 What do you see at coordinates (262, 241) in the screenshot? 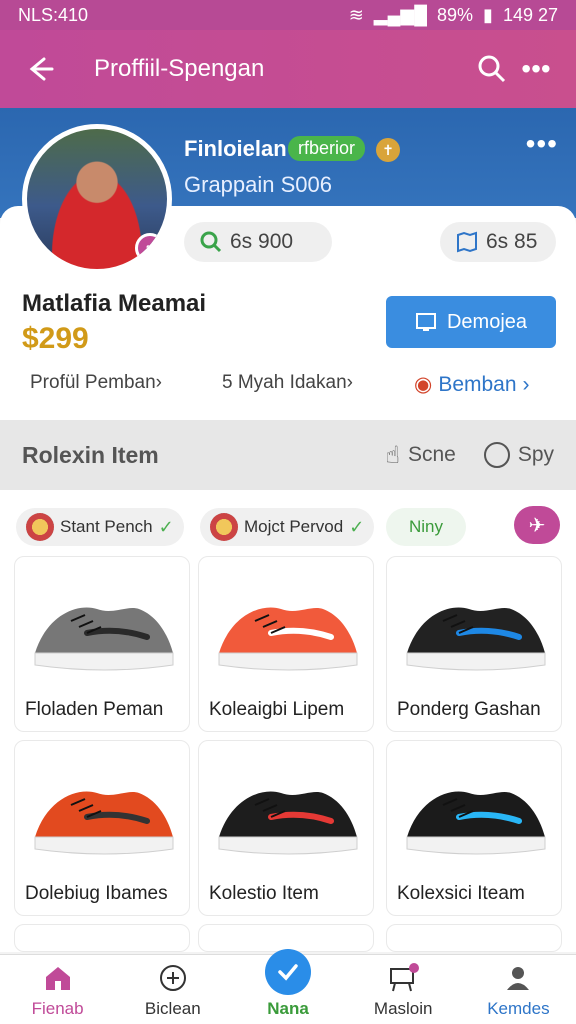
I see `stat-value: 6s 900` at bounding box center [262, 241].